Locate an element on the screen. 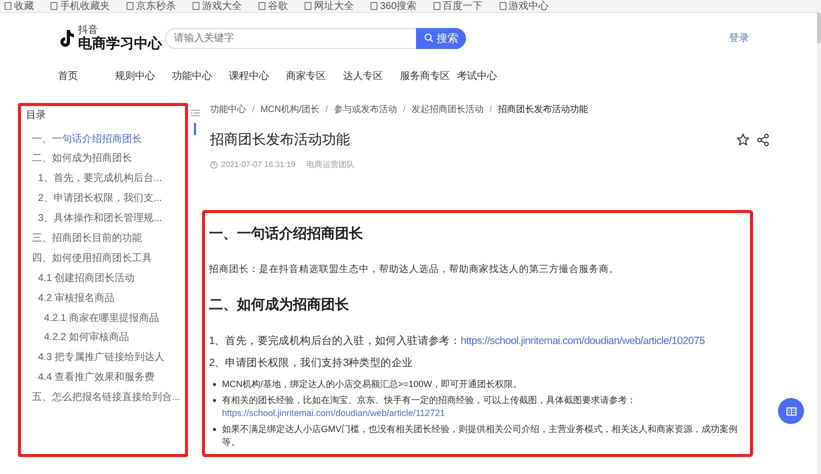 Image resolution: width=821 pixels, height=474 pixels. bullet-item: MCN机构/基地，绑定达人的小店交易额汇总>=100W，即可开通团长权限。 is located at coordinates (372, 384).